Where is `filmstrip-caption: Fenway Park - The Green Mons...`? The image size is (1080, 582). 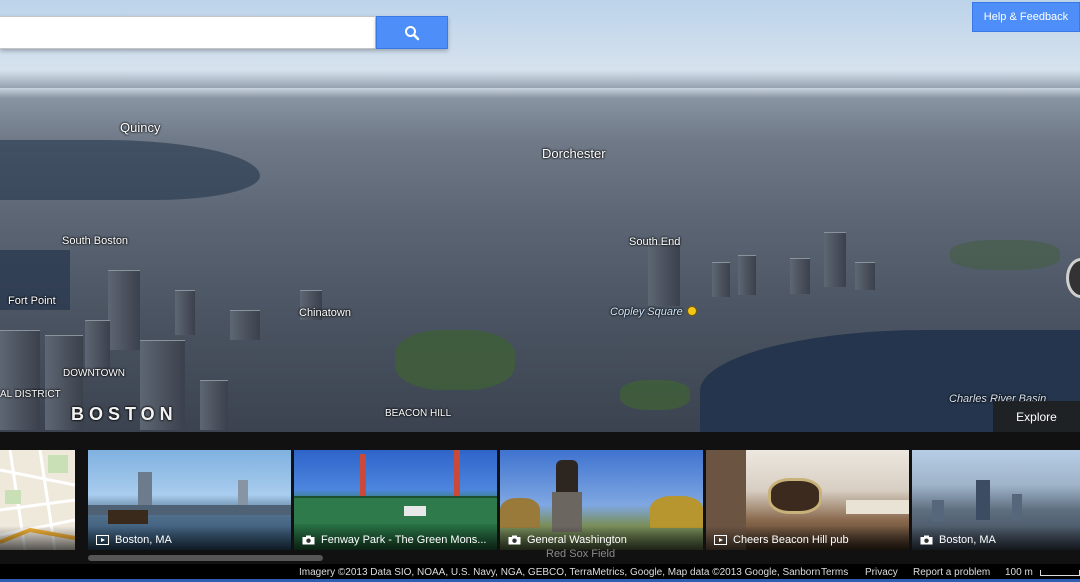
filmstrip-caption: Fenway Park - The Green Mons... is located at coordinates (395, 538).